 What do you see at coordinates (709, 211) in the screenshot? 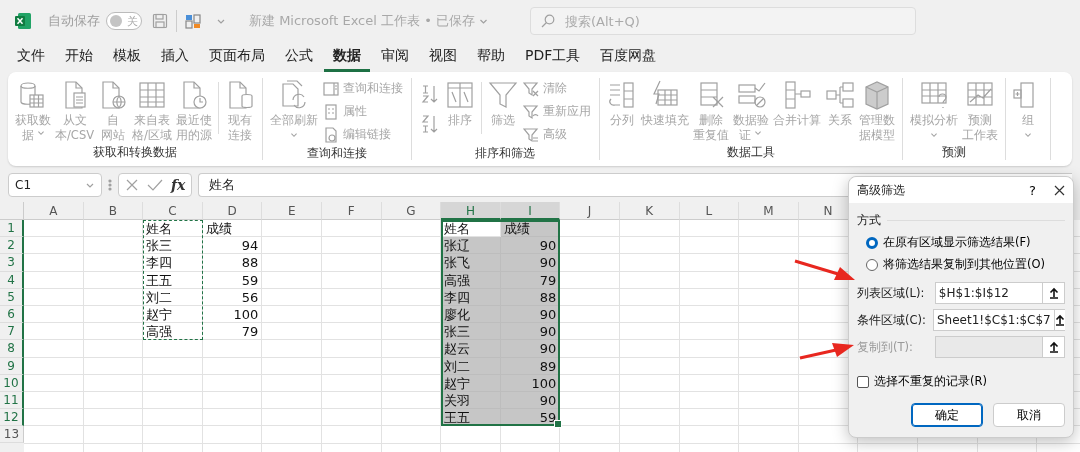
I see `column-header: L` at bounding box center [709, 211].